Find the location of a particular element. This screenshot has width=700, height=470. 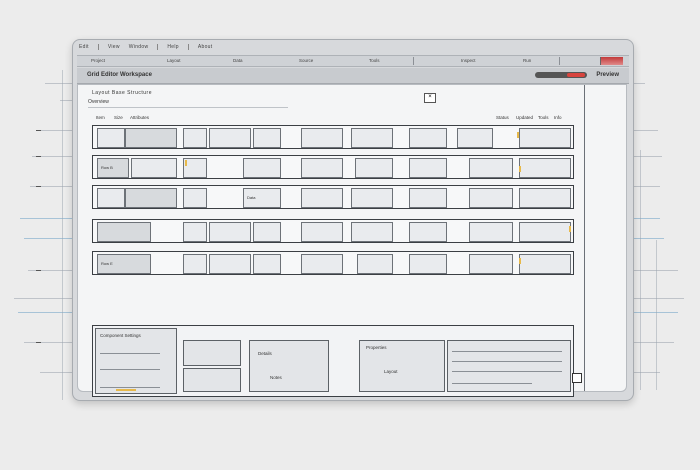

row-name: Row B is located at coordinates (107, 167).